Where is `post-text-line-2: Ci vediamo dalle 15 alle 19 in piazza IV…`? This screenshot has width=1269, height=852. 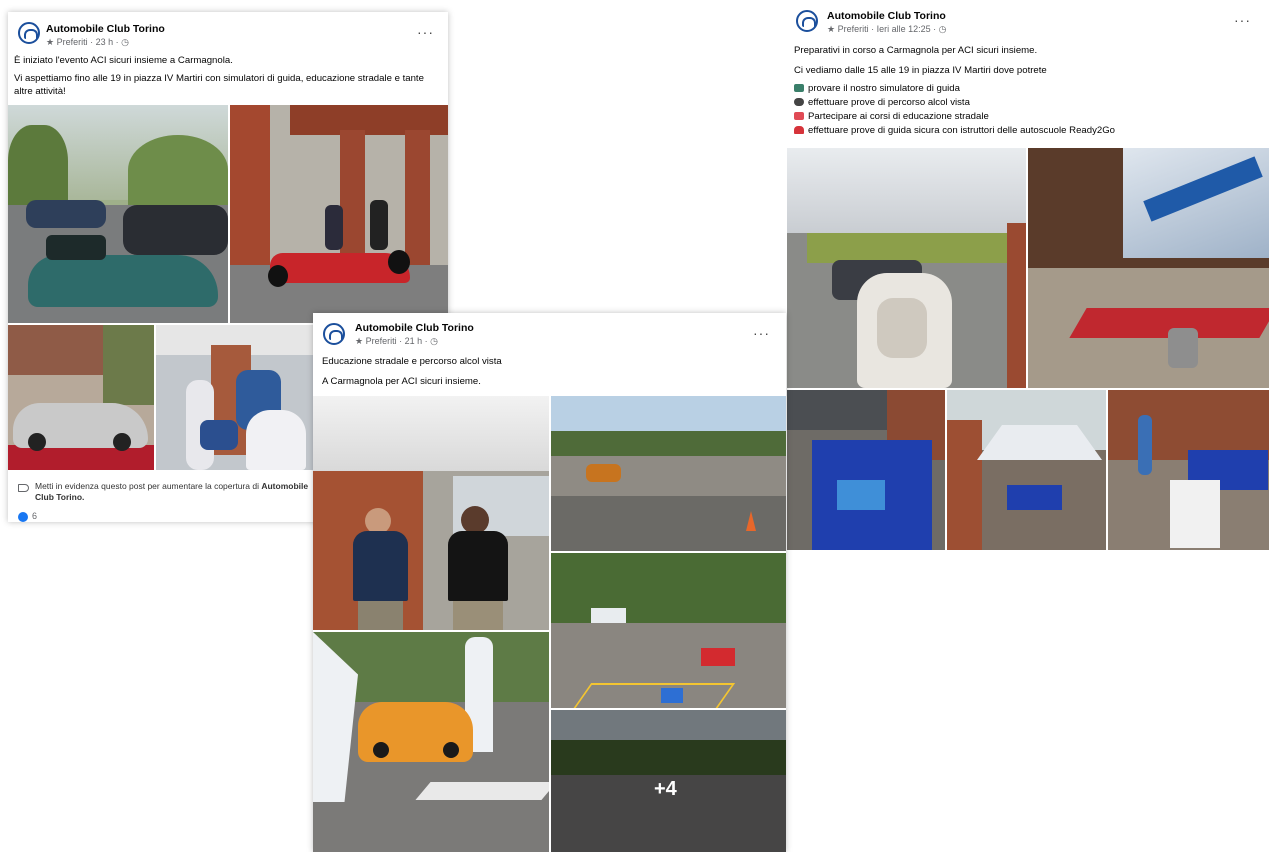
post-text-line-2: Ci vediamo dalle 15 alle 19 in piazza IV… is located at coordinates (920, 70).